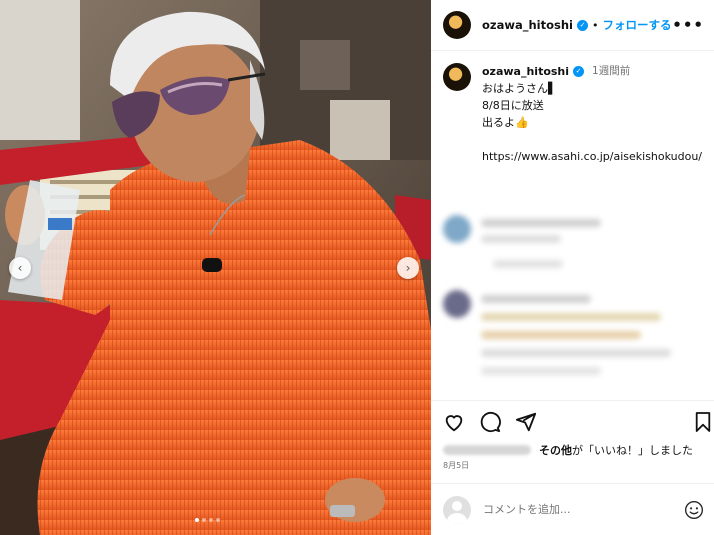 This screenshot has width=714, height=535. Describe the element at coordinates (490, 422) in the screenshot. I see `comment-icon` at that location.